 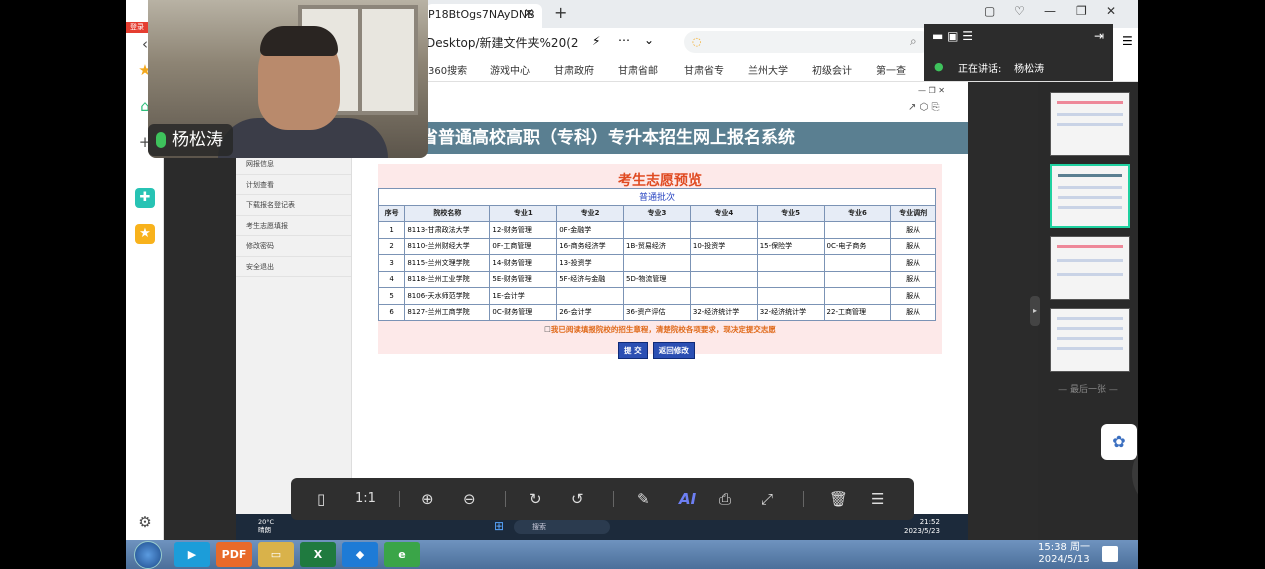 I want to click on chevron-down-icon: ⌄, so click(x=649, y=40).